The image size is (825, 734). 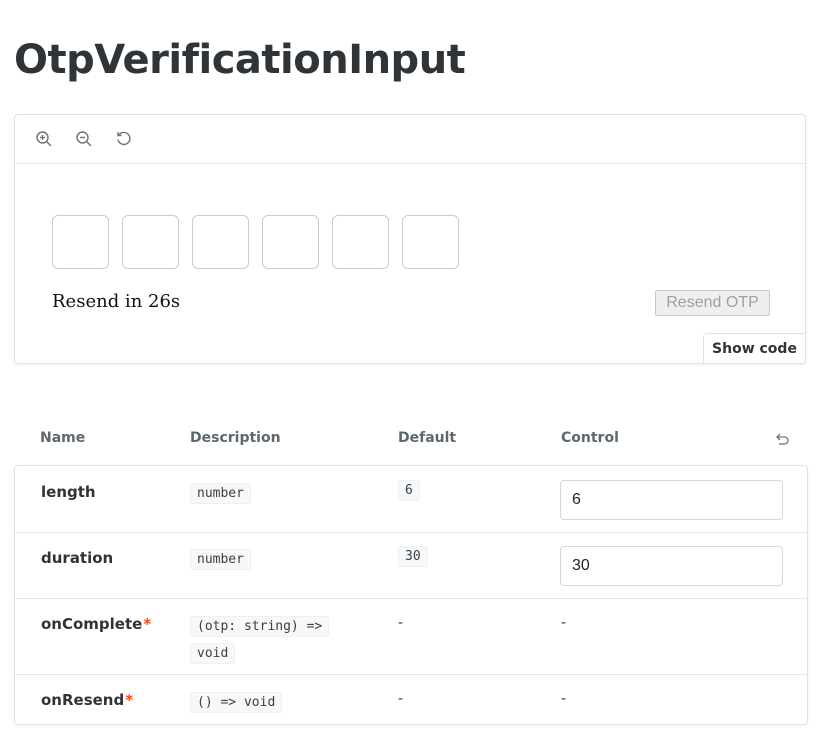 What do you see at coordinates (409, 490) in the screenshot?
I see `arg-default: 6` at bounding box center [409, 490].